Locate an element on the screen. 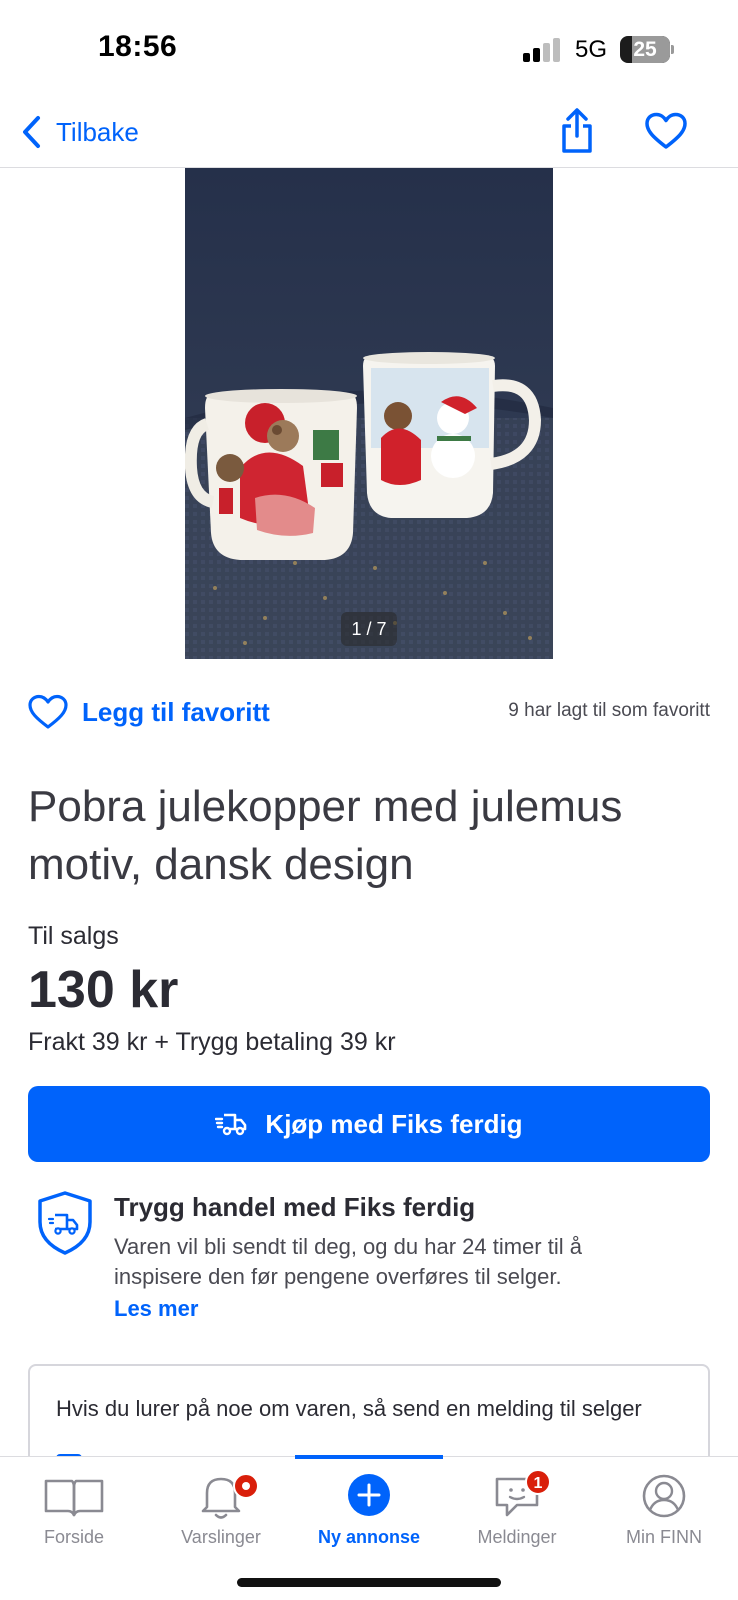 This screenshot has width=738, height=1600. safe-trade-title: Trygg handel med Fiks ferdig is located at coordinates (295, 1207).